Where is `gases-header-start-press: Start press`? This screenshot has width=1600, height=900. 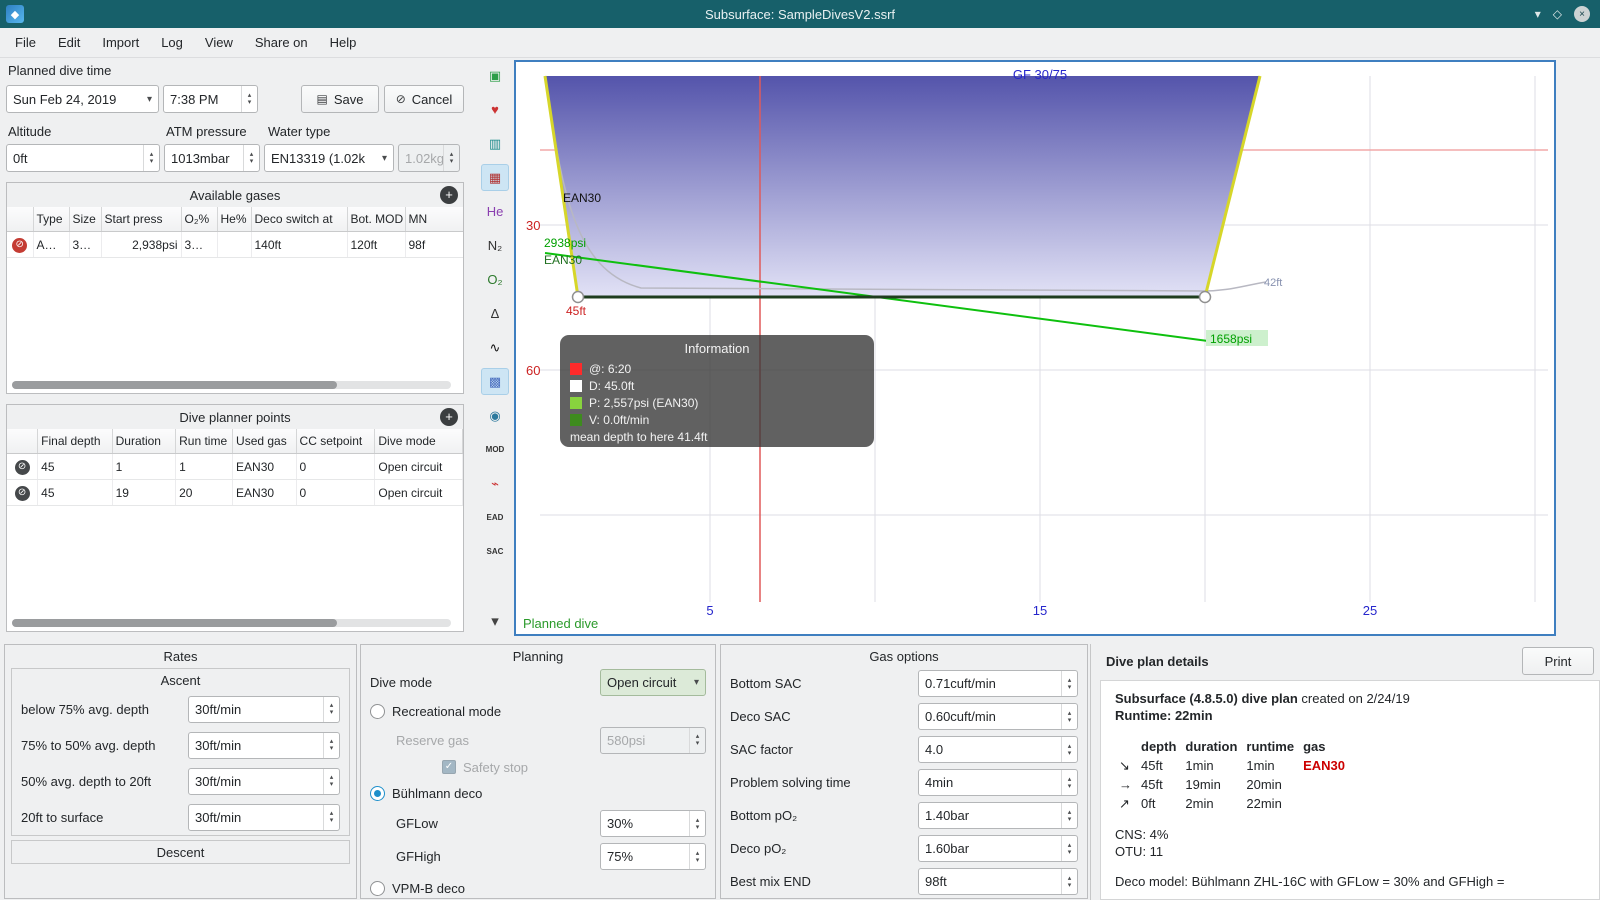
gases-header-start-press: Start press is located at coordinates (141, 219).